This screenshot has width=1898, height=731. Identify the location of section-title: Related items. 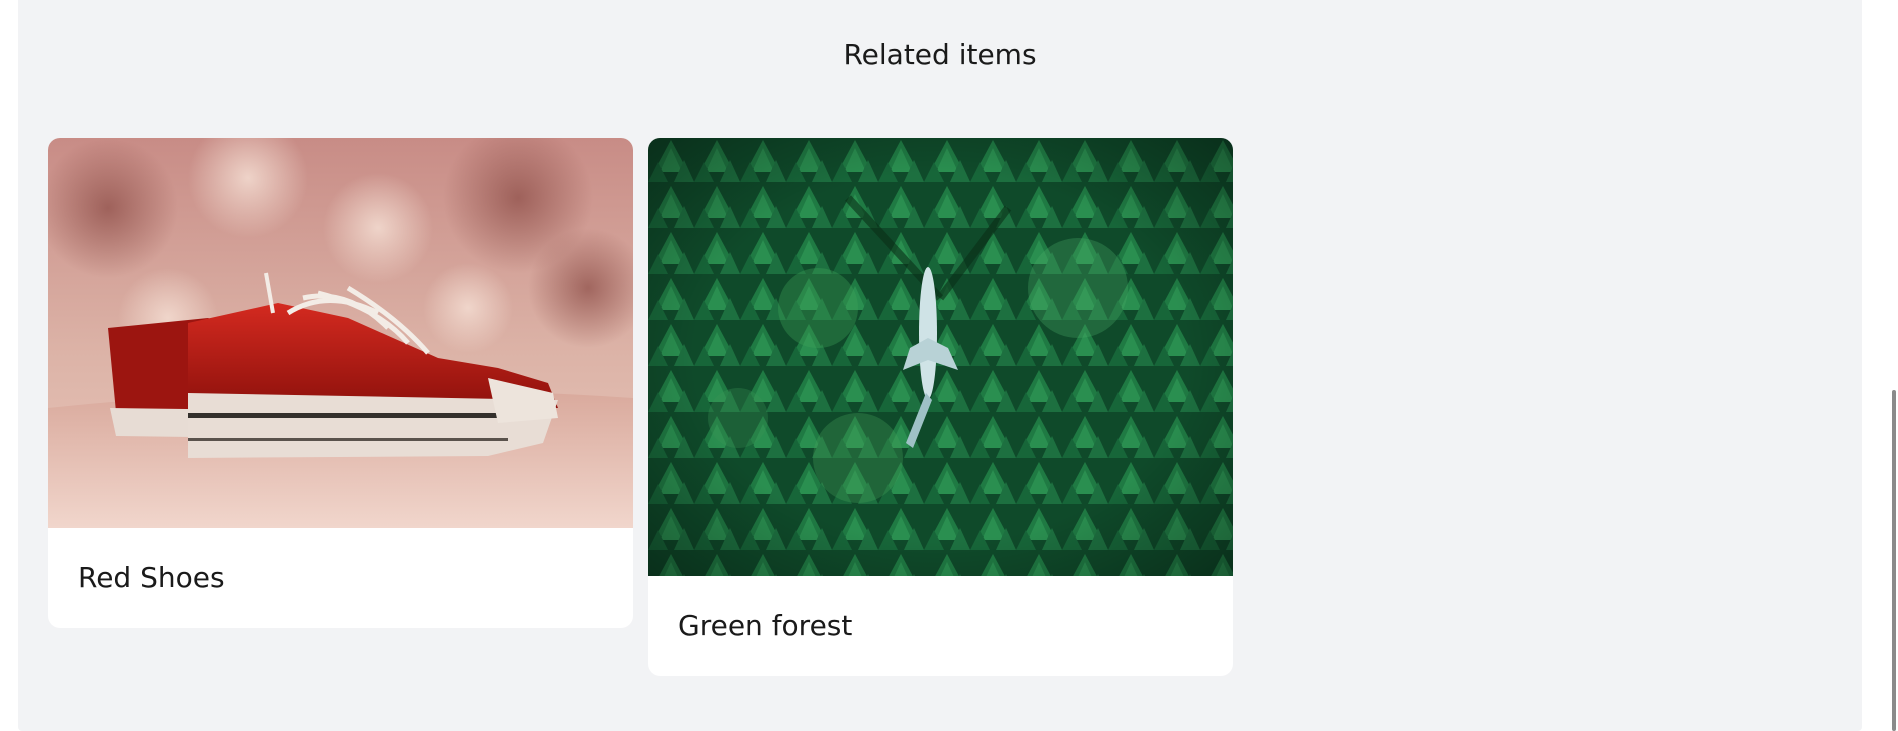
(940, 54).